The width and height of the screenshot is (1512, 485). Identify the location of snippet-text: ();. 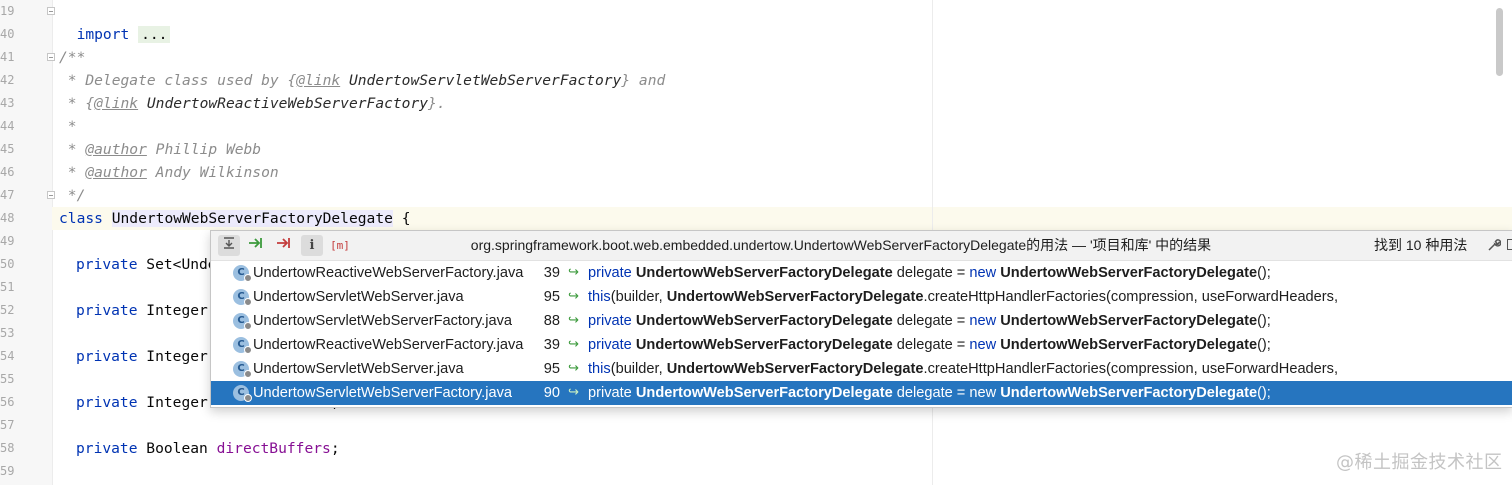
(1264, 393).